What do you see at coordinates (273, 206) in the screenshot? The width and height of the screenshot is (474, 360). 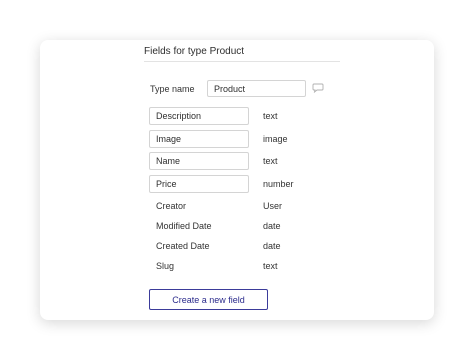 I see `field-type-creator: User` at bounding box center [273, 206].